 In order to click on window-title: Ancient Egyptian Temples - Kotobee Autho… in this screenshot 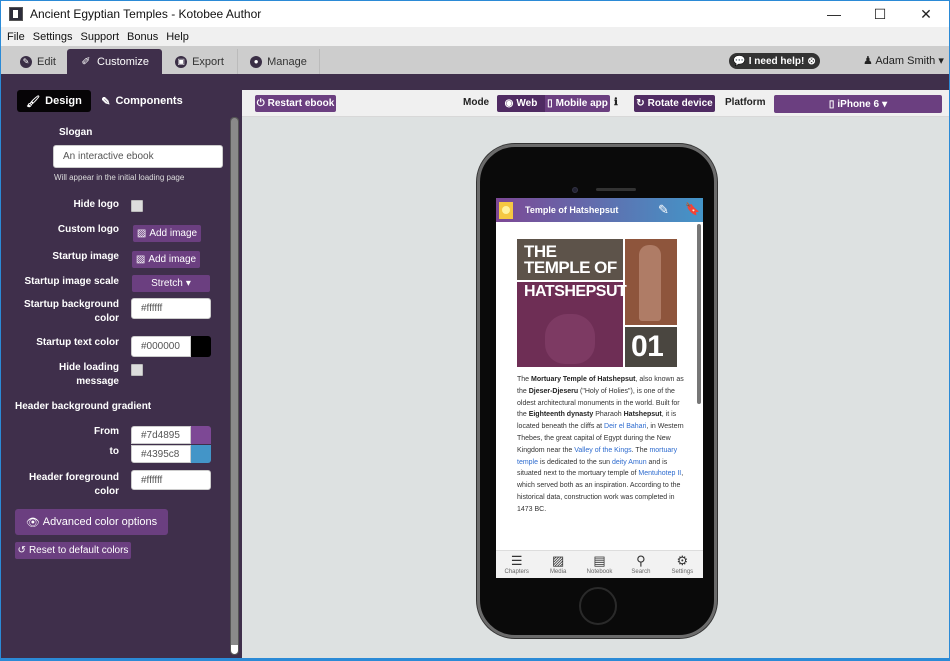, I will do `click(146, 14)`.